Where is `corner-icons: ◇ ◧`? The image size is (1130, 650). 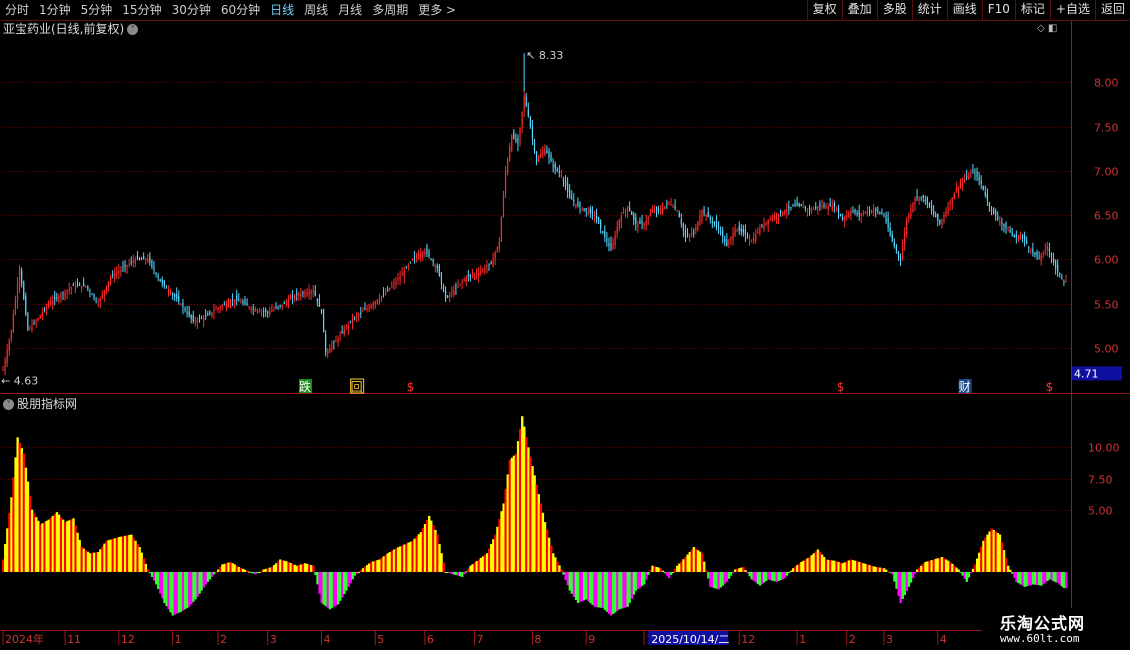 corner-icons: ◇ ◧ is located at coordinates (1047, 28).